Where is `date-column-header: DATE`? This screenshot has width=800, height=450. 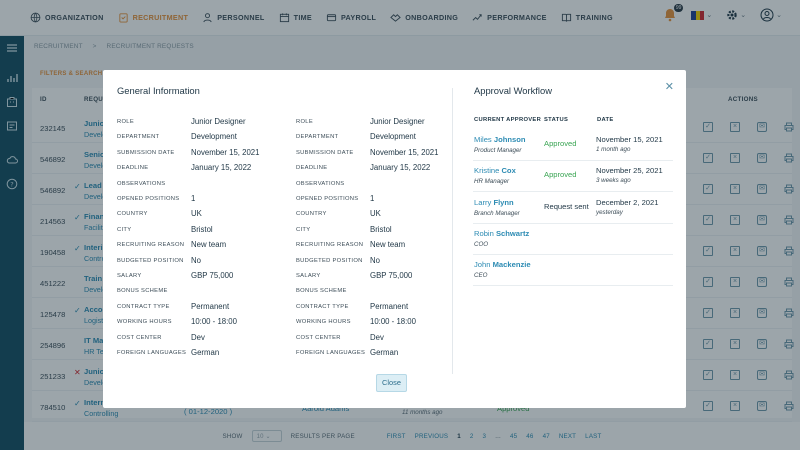
date-column-header: DATE is located at coordinates (605, 120).